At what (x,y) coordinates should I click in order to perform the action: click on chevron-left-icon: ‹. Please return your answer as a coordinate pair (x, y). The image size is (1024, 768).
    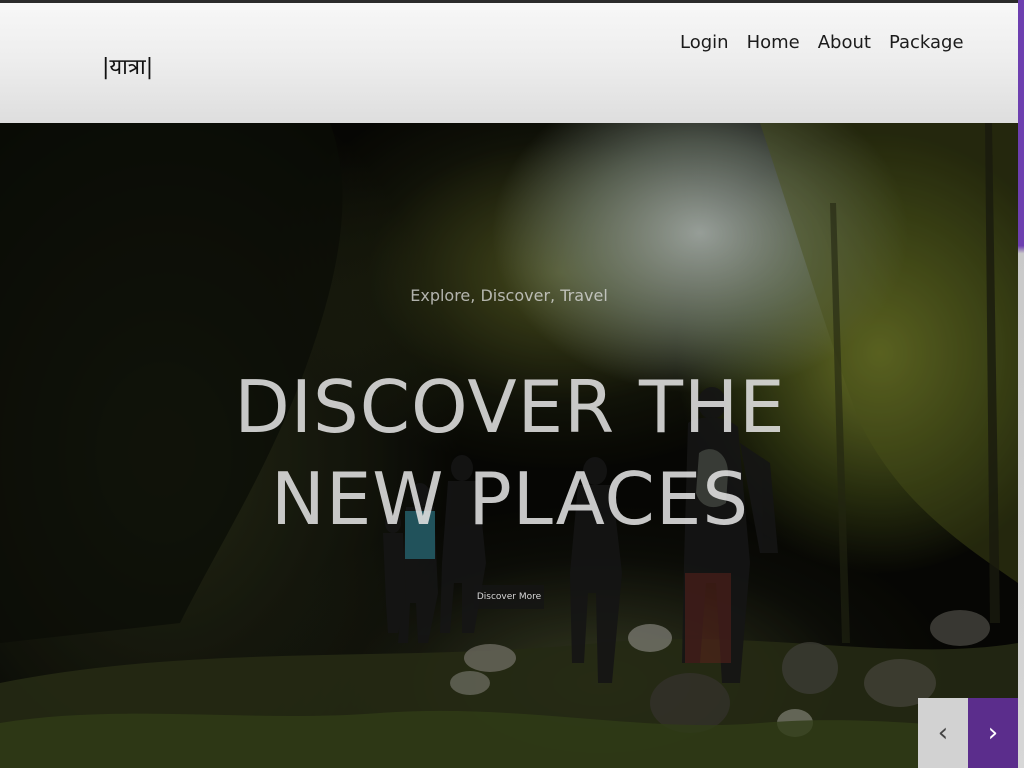
    Looking at the image, I should click on (943, 733).